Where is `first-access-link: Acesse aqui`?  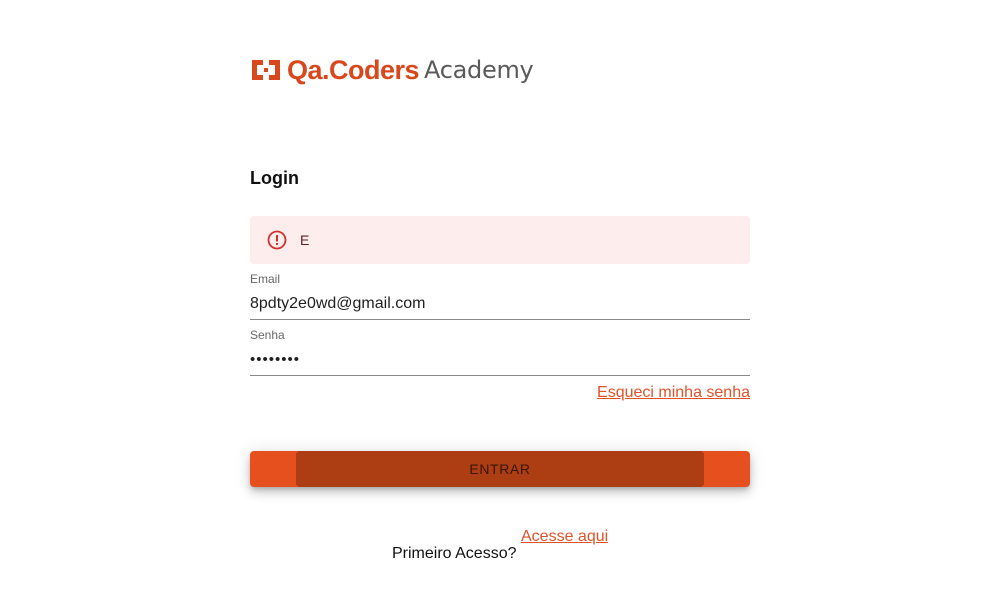 first-access-link: Acesse aqui is located at coordinates (564, 537).